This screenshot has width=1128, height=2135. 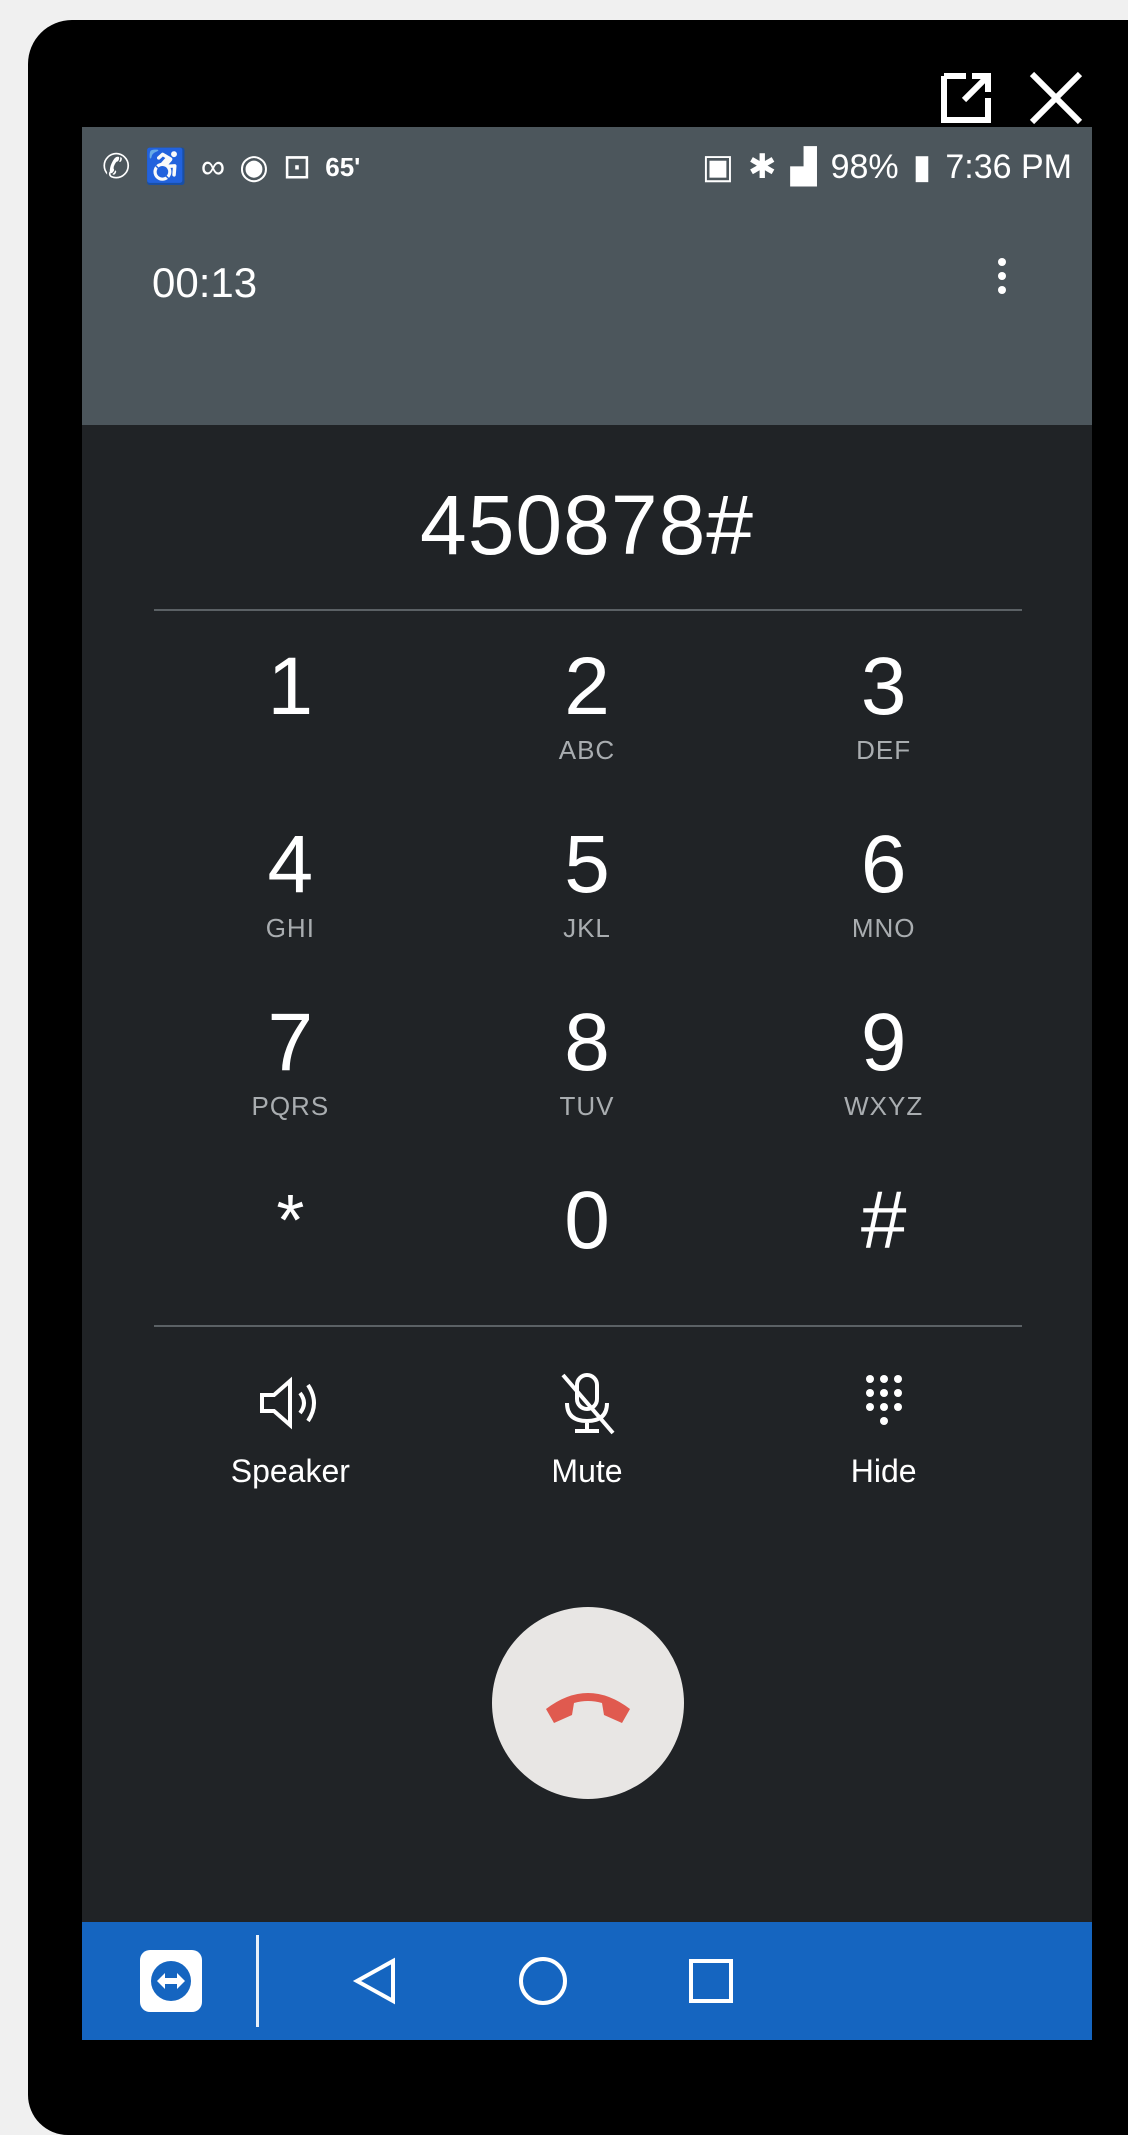 What do you see at coordinates (587, 167) in the screenshot?
I see `status-bar: ✆ ♿ ∞ ◉ ⊡ 65' ▣ ✱ ▟ 98% ▮ 7:36 PM` at bounding box center [587, 167].